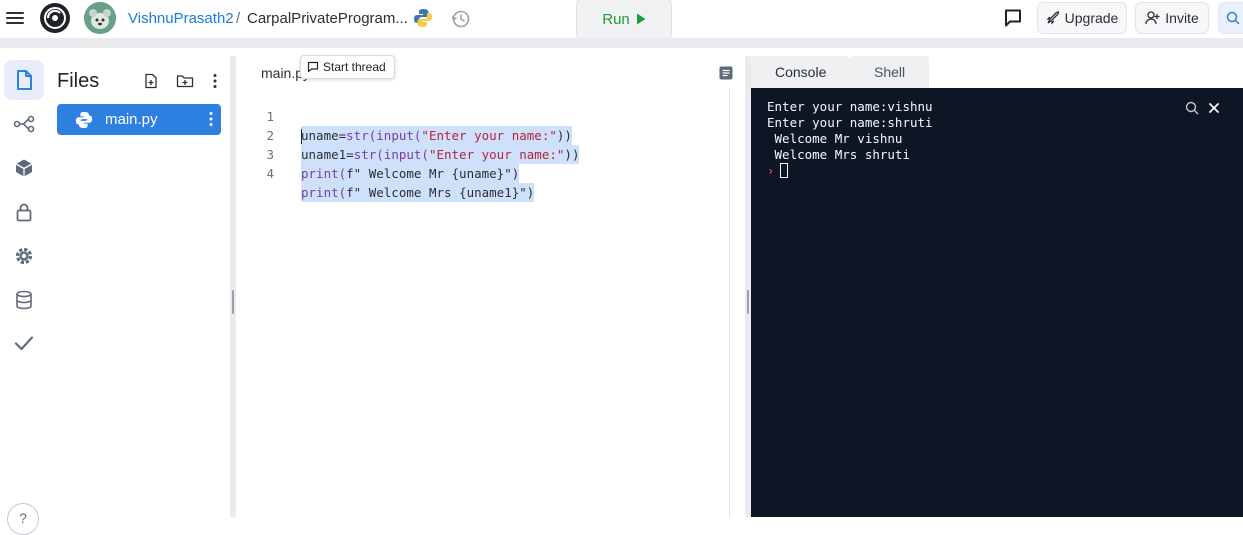 Image resolution: width=1243 pixels, height=535 pixels. I want to click on code-line: 2 uname1=str(input("Enter your name:")), so click(482, 135).